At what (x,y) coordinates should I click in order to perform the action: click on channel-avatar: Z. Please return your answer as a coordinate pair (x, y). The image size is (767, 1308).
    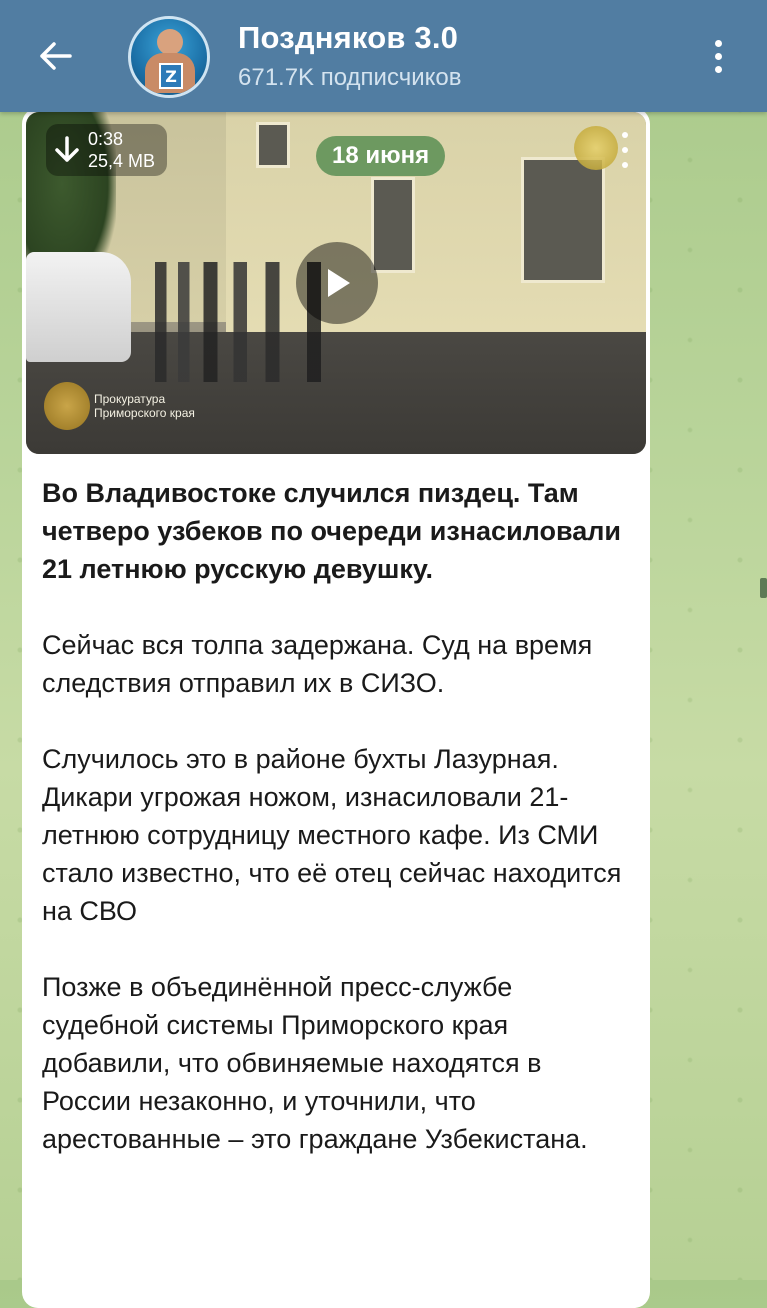
    Looking at the image, I should click on (169, 57).